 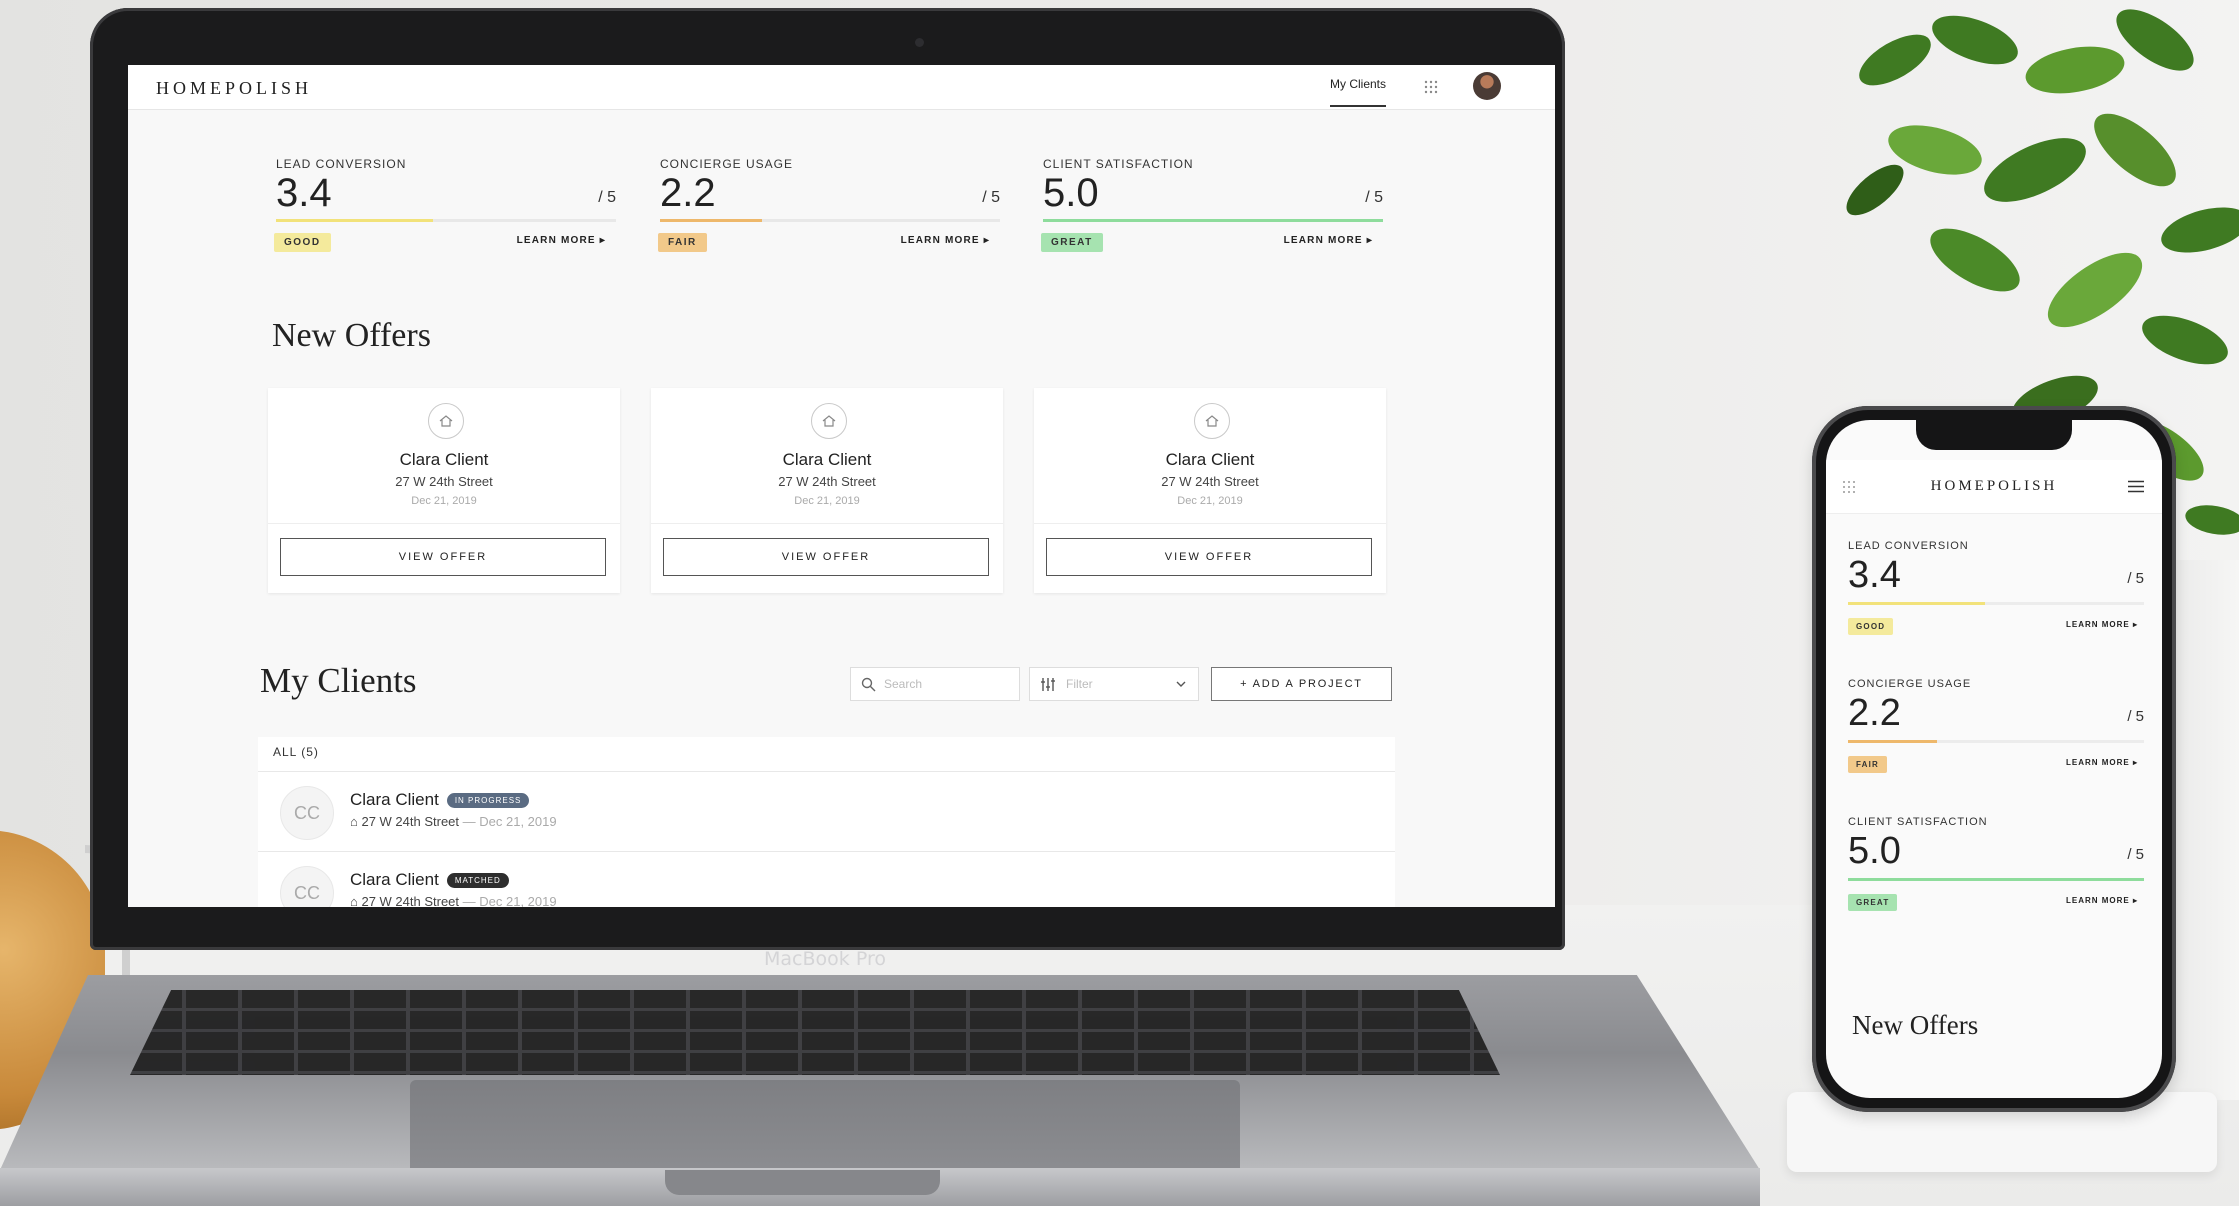 I want to click on phone-app-header: HOMEPOLISH, so click(x=1994, y=487).